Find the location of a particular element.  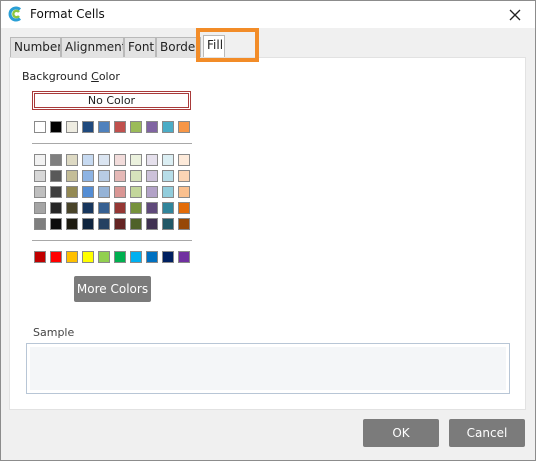

close-icon is located at coordinates (515, 14).